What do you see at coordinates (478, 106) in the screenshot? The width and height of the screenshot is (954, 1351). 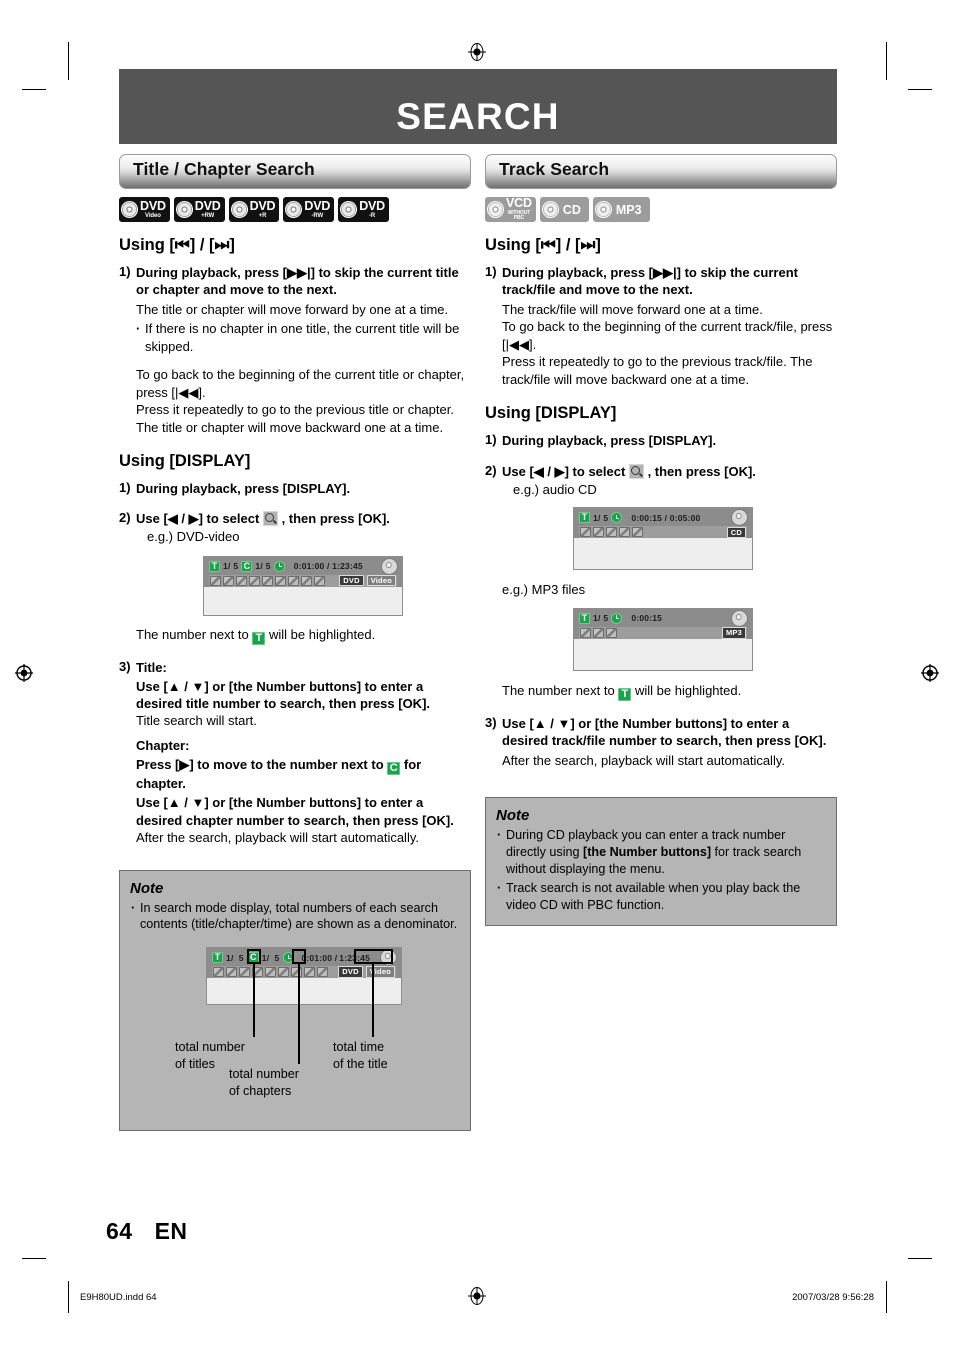 I see `page-banner: SEARCH` at bounding box center [478, 106].